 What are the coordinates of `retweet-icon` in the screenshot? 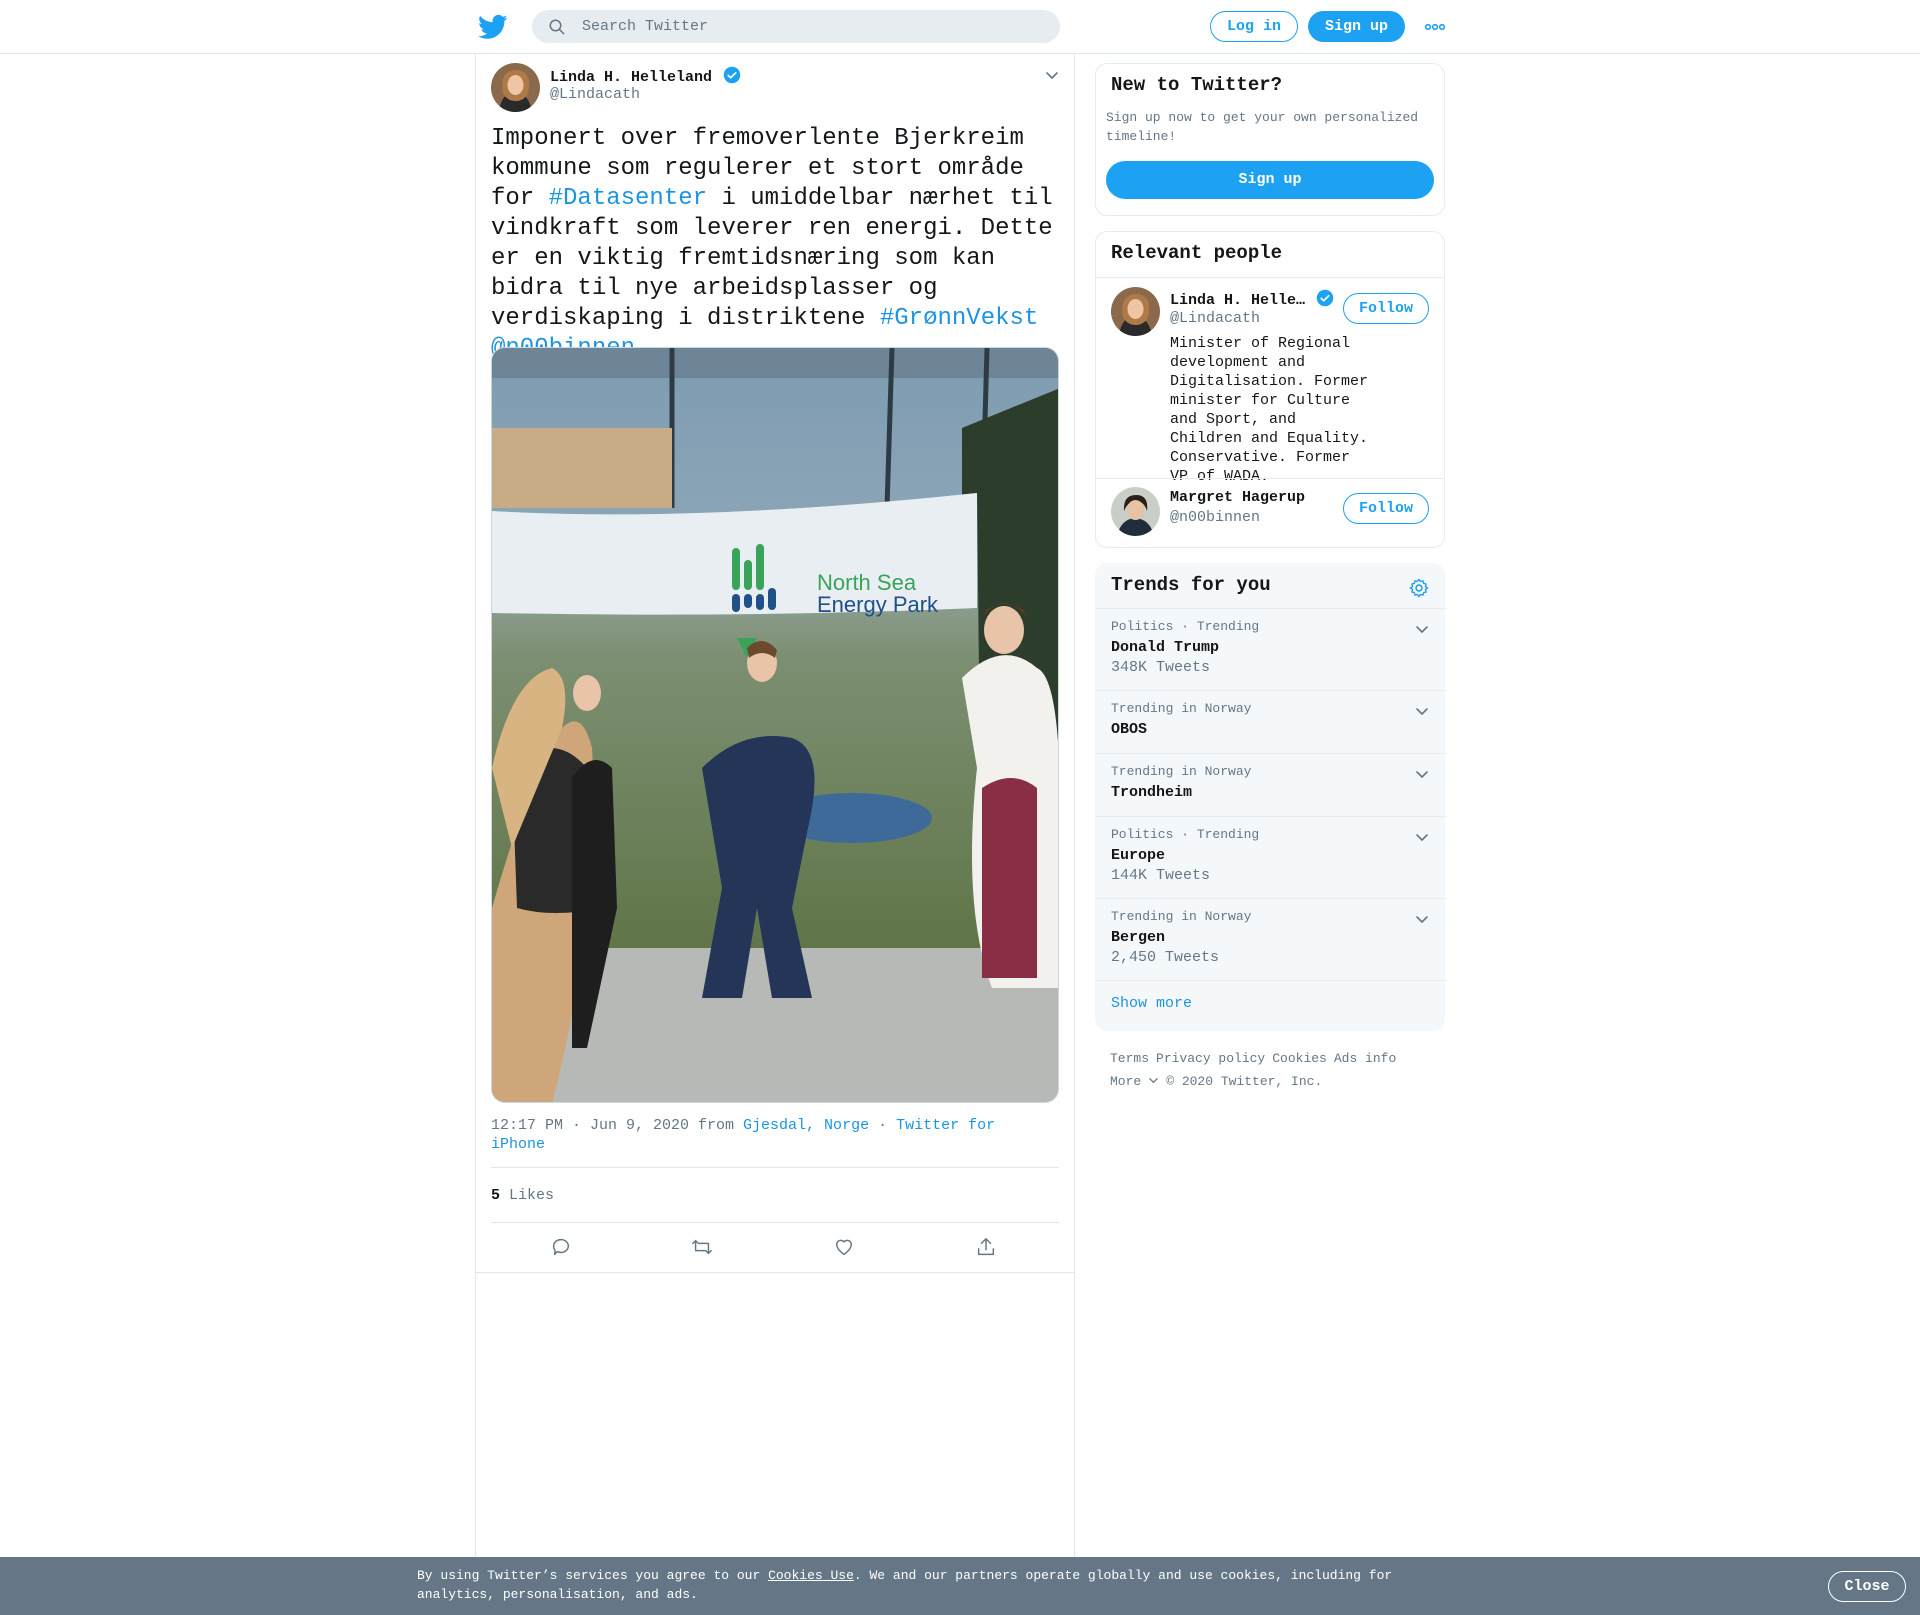 It's located at (702, 1247).